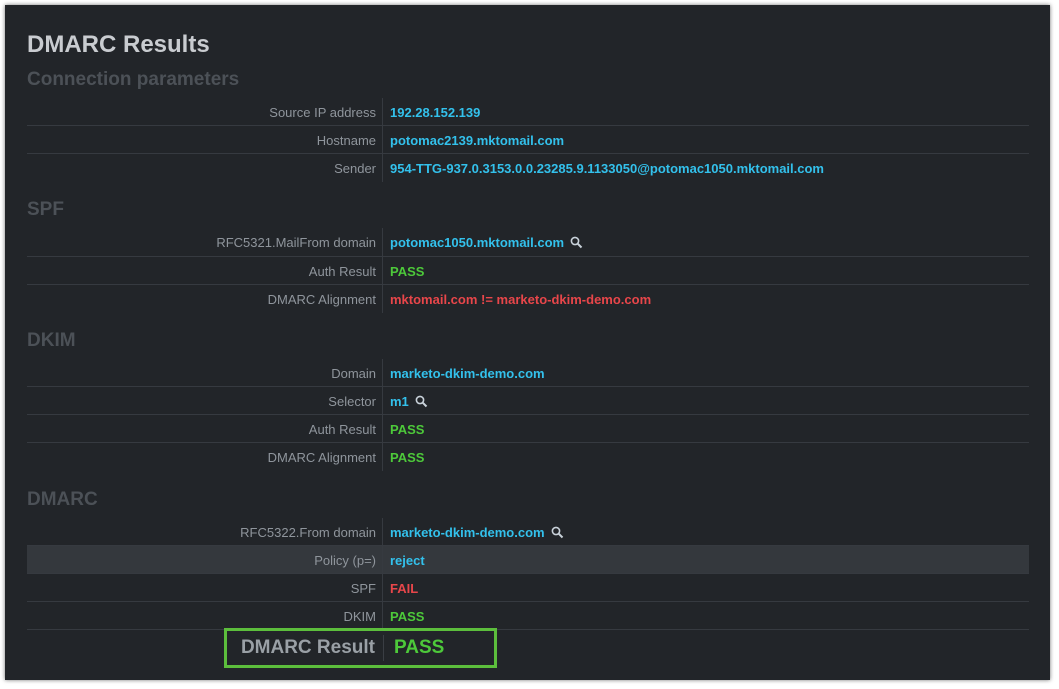 The image size is (1059, 689). What do you see at coordinates (404, 588) in the screenshot?
I see `dmarc-spf-value: FAIL` at bounding box center [404, 588].